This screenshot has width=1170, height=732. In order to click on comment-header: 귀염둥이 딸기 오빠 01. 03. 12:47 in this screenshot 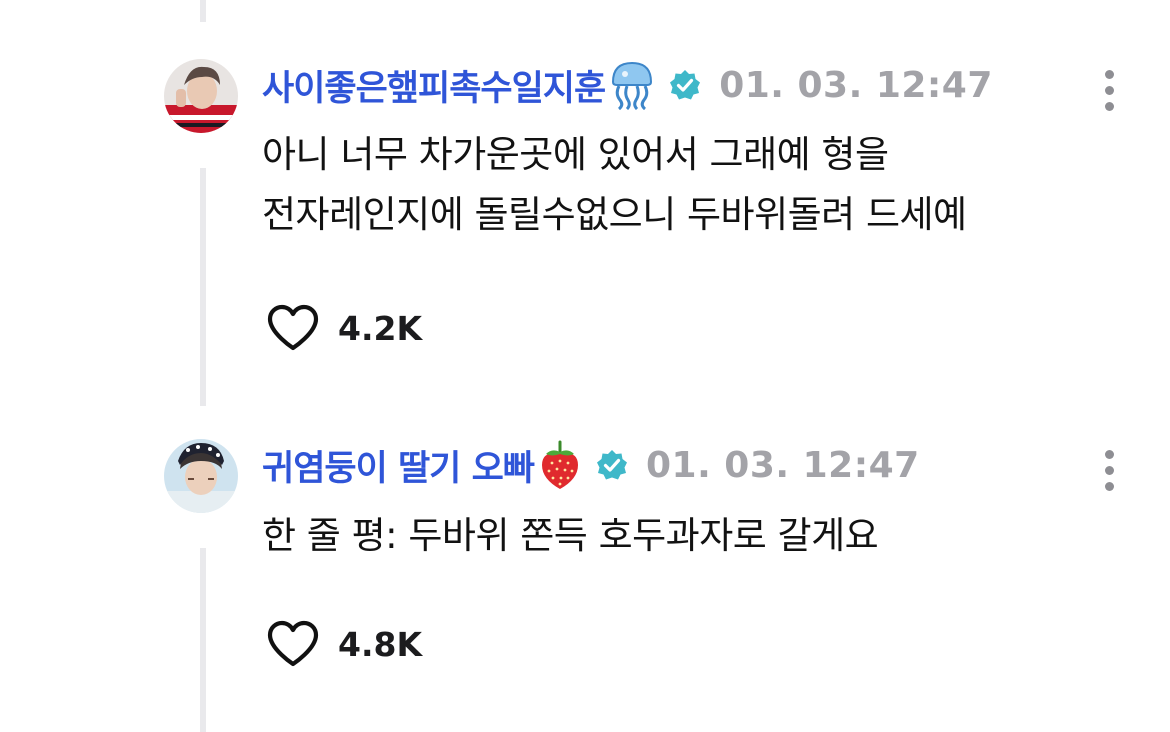, I will do `click(591, 465)`.